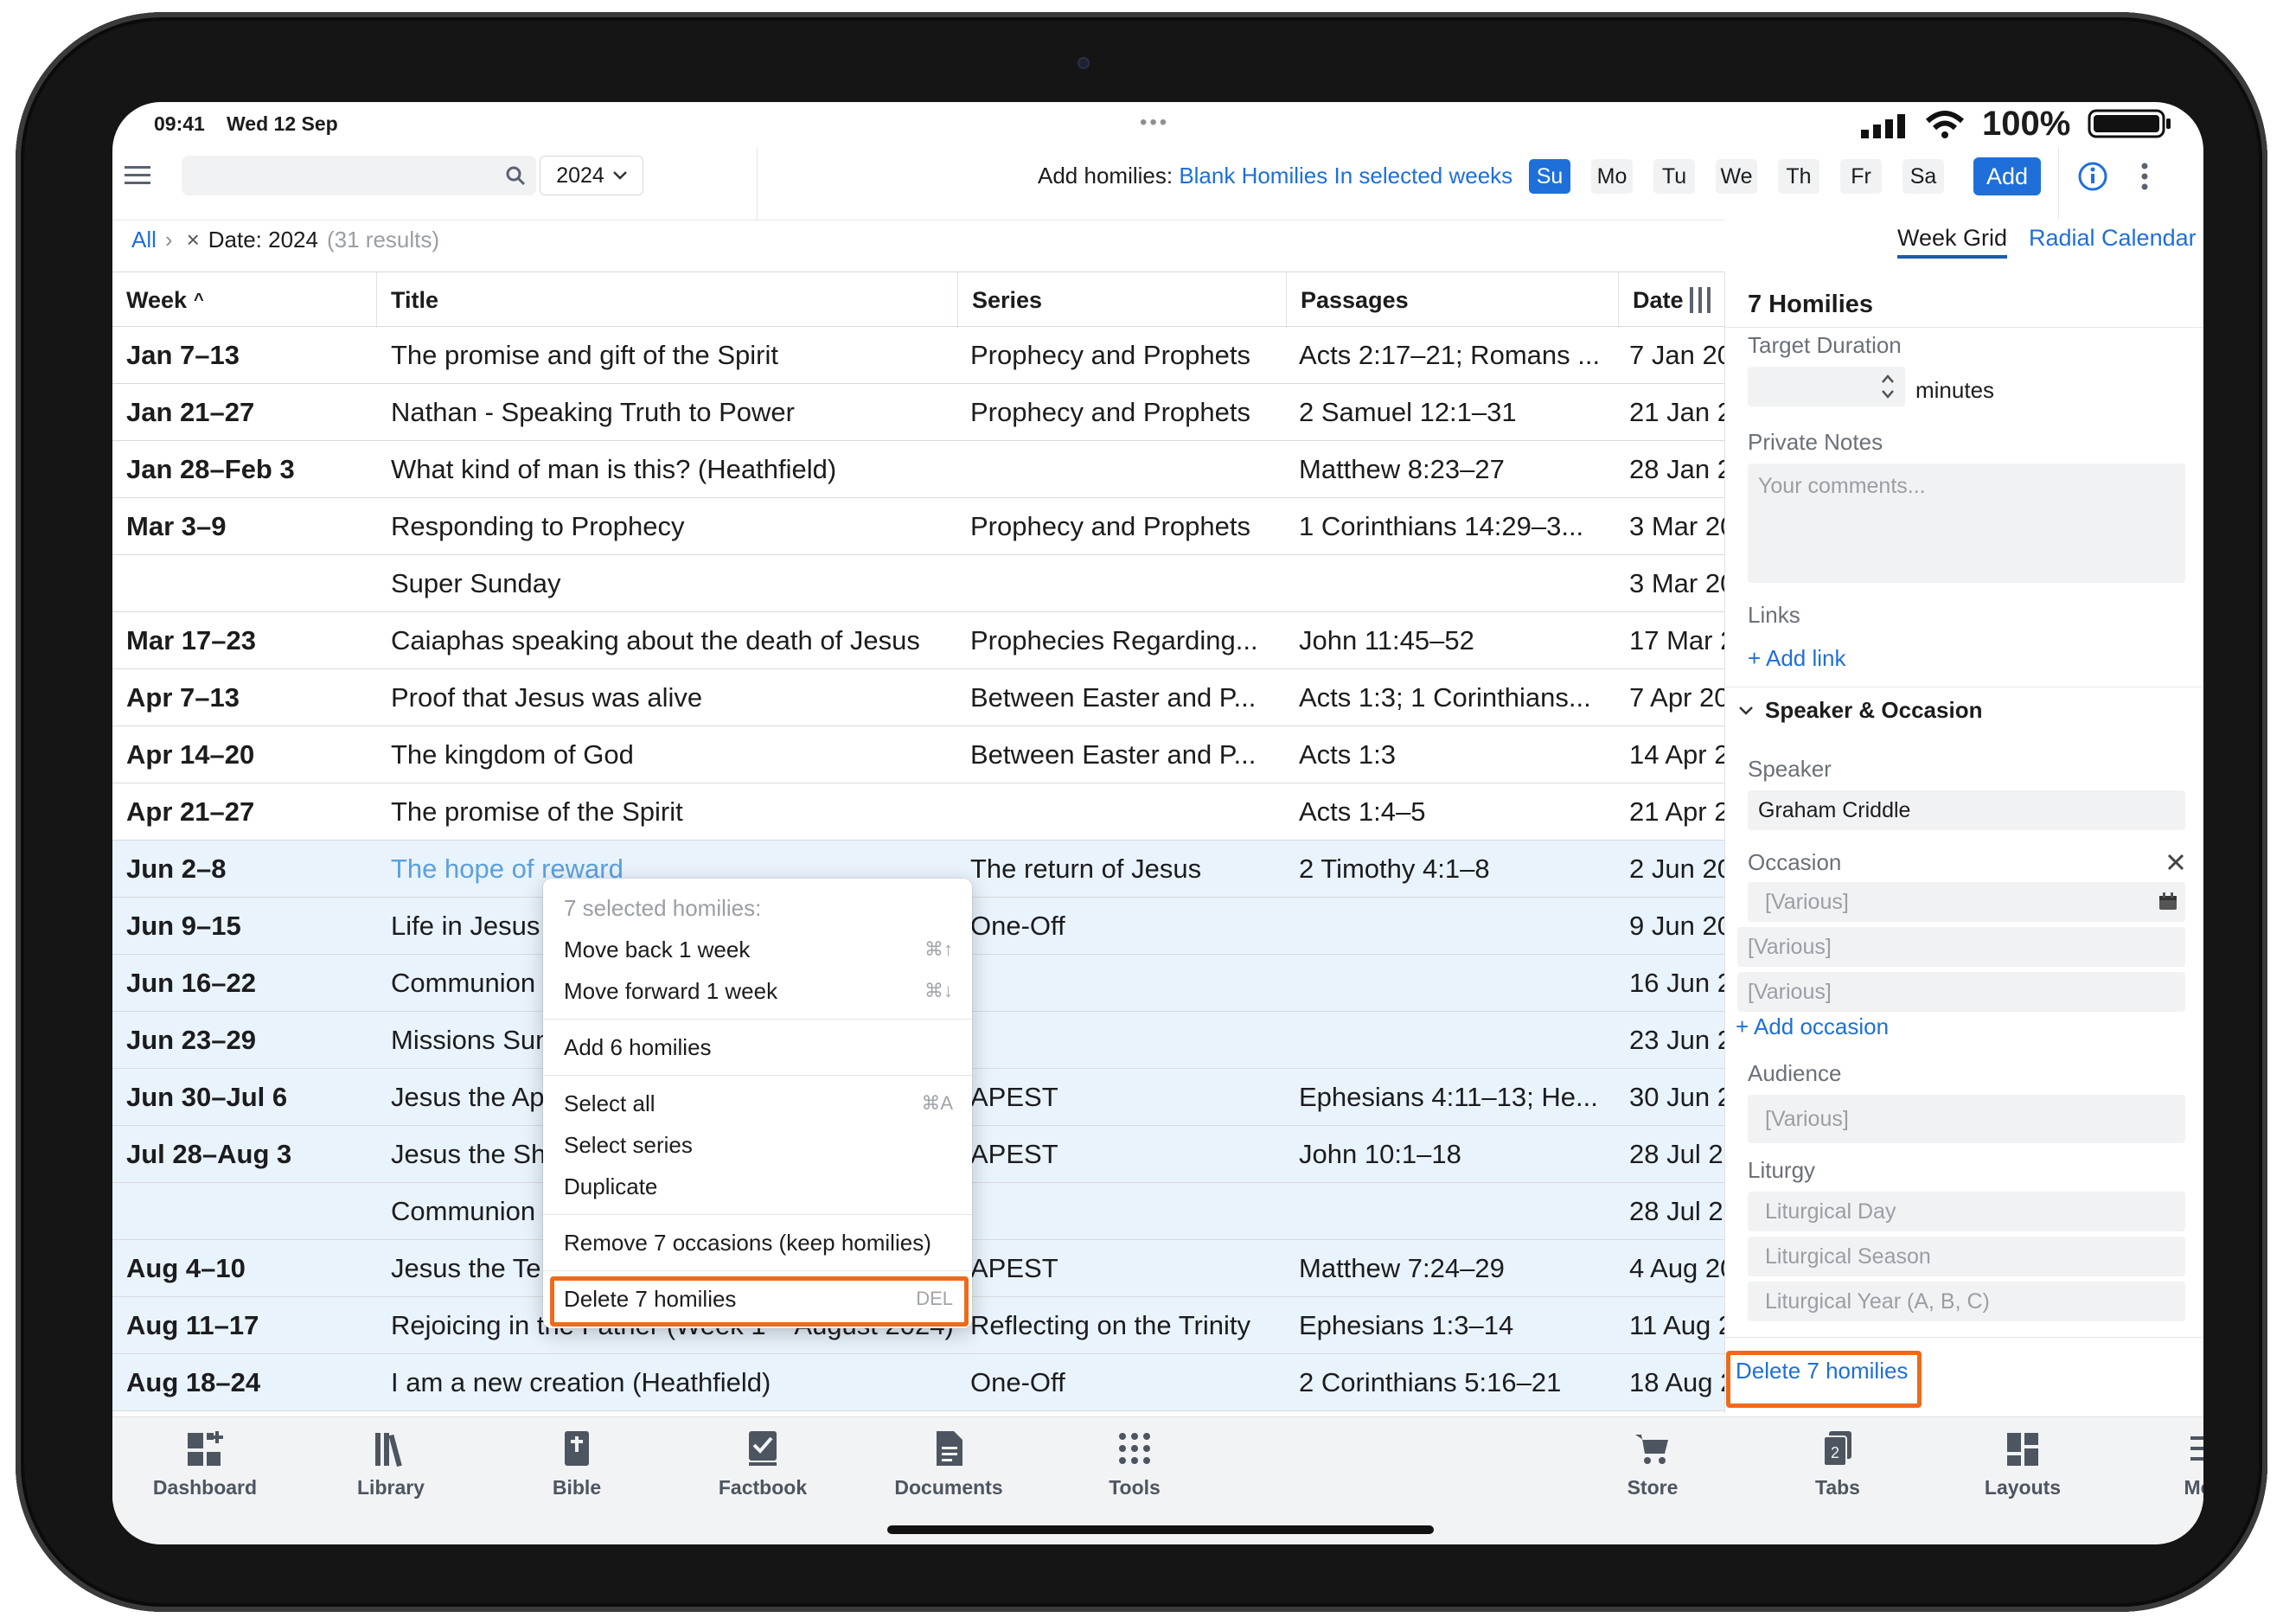 The width and height of the screenshot is (2283, 1624). Describe the element at coordinates (763, 1452) in the screenshot. I see `factbook-icon` at that location.